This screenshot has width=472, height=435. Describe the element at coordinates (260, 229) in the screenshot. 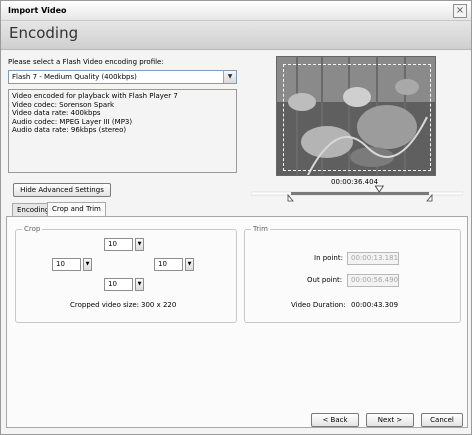

I see `trim-legend: Trim` at that location.